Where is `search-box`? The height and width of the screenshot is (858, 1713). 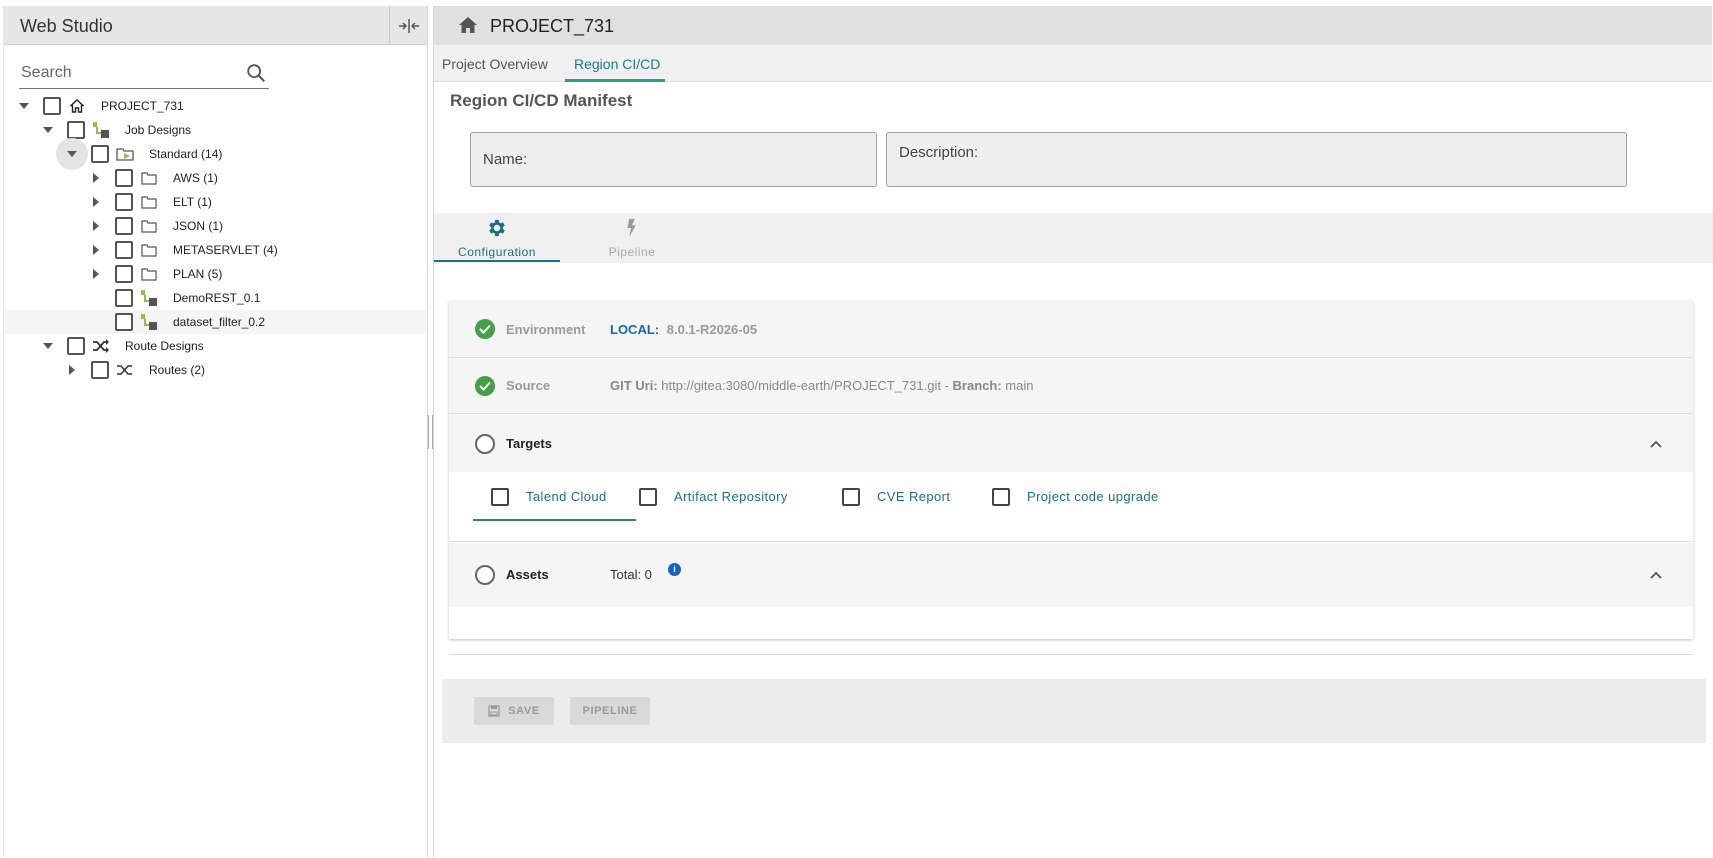 search-box is located at coordinates (144, 73).